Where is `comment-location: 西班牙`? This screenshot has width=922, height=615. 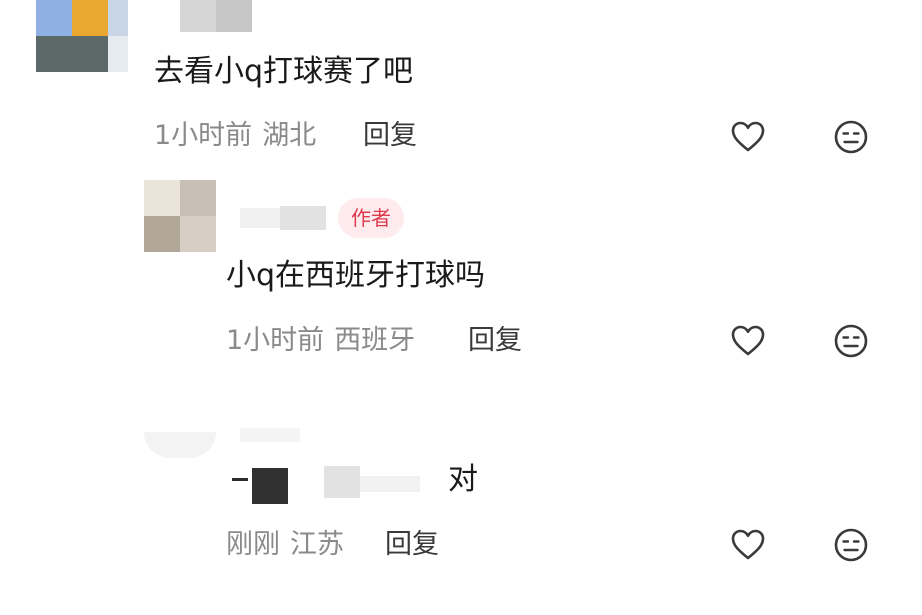 comment-location: 西班牙 is located at coordinates (375, 340).